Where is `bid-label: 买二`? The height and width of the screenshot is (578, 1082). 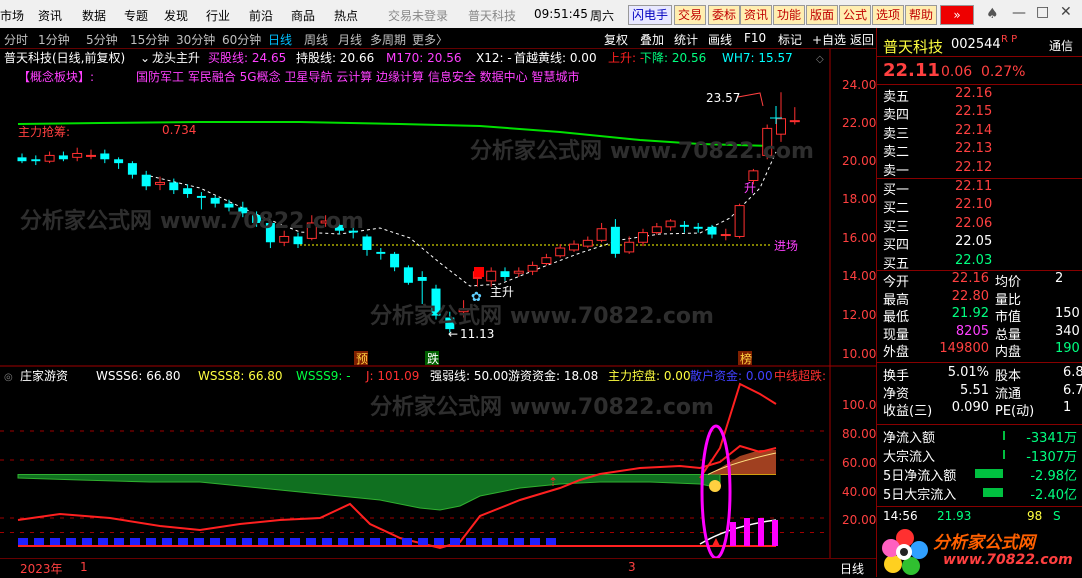 bid-label: 买二 is located at coordinates (896, 209).